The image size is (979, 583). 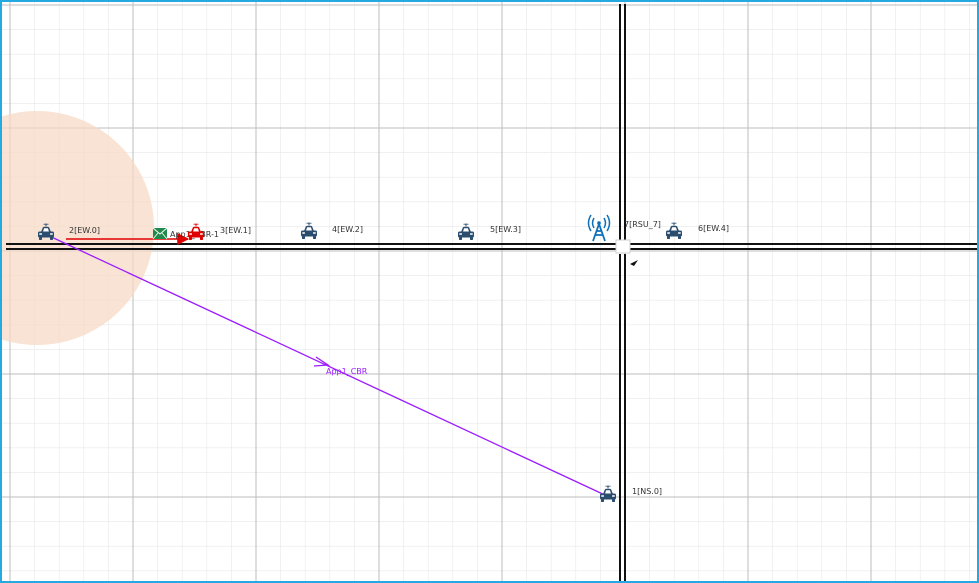 I want to click on node-label: 2[EW.0], so click(x=84, y=230).